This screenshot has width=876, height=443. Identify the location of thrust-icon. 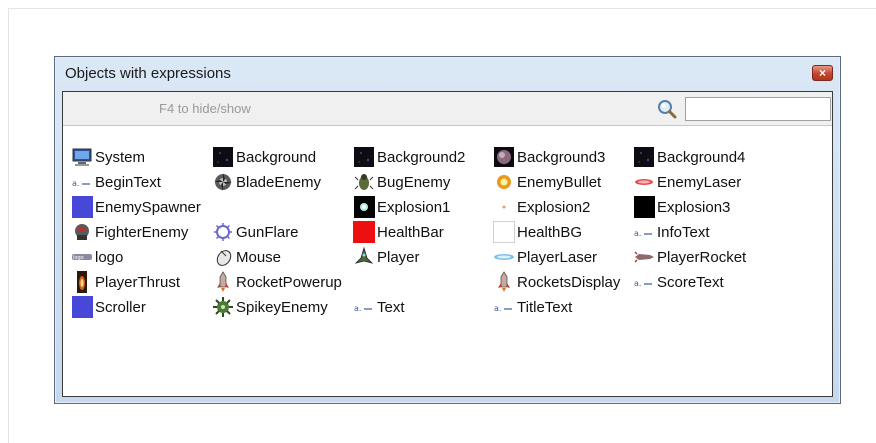
(82, 282).